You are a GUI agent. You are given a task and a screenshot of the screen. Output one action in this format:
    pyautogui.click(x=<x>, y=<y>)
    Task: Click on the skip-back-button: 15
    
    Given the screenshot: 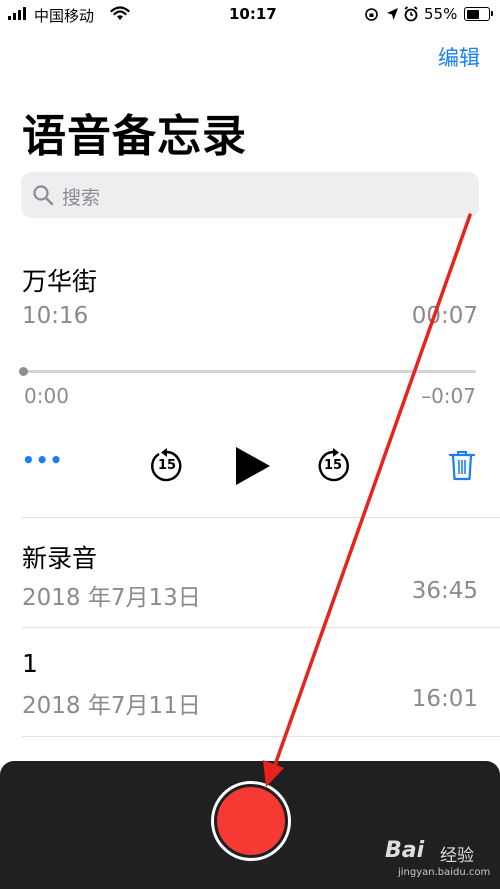 What is the action you would take?
    pyautogui.click(x=167, y=466)
    